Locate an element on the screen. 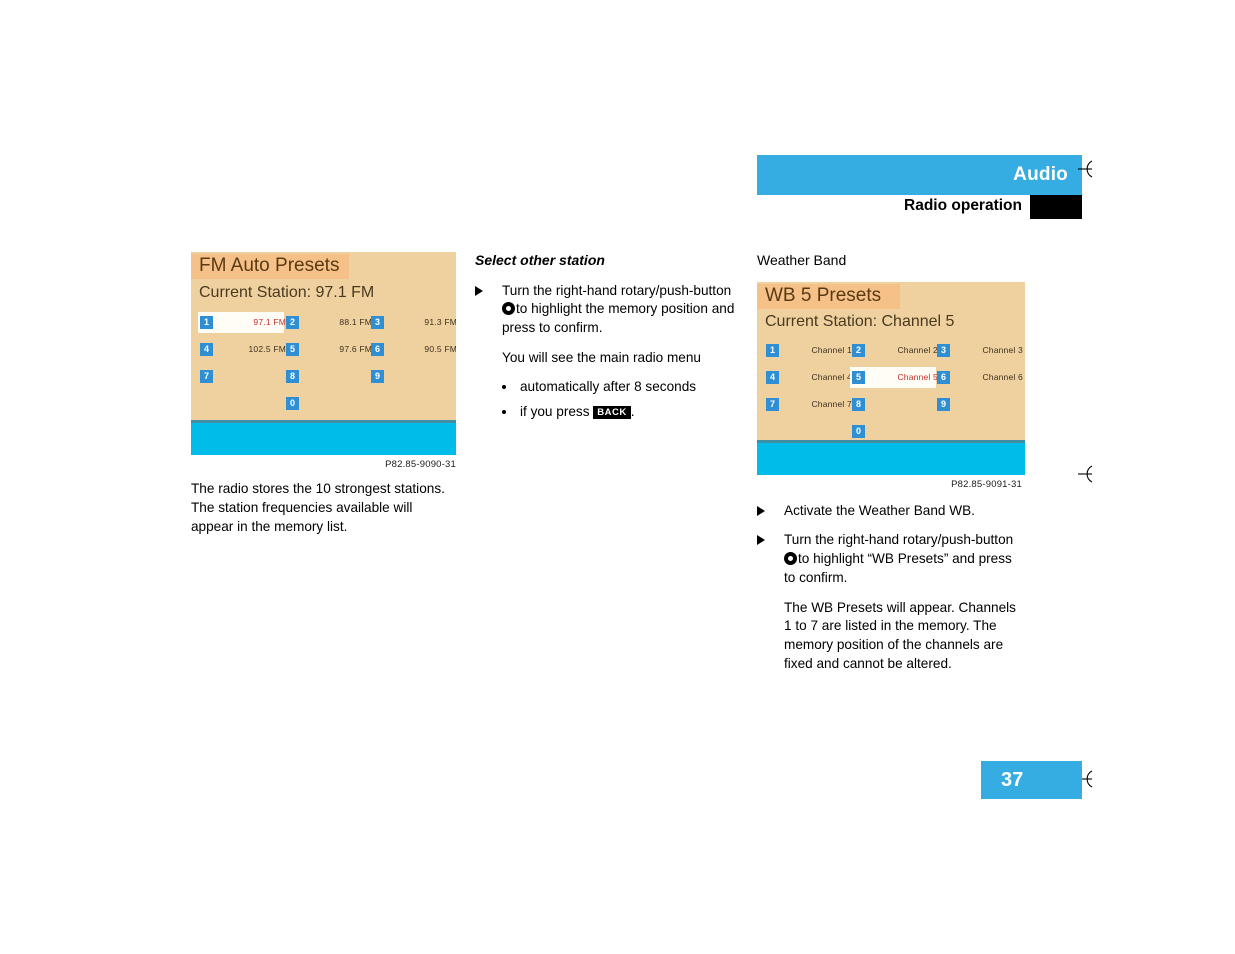 This screenshot has width=1235, height=954. fm-current-station-label: Current Station: 97.1 FM is located at coordinates (287, 292).